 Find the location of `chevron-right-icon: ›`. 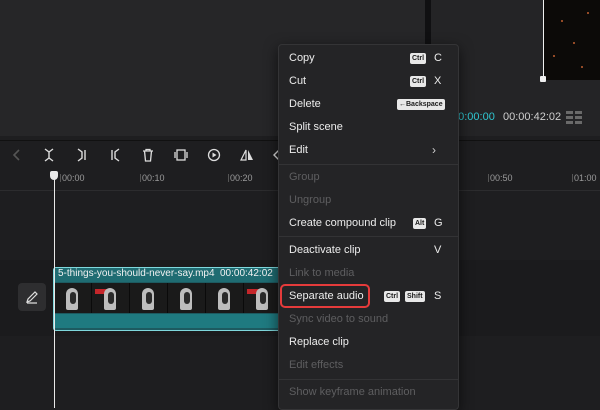

chevron-right-icon: › is located at coordinates (434, 150).